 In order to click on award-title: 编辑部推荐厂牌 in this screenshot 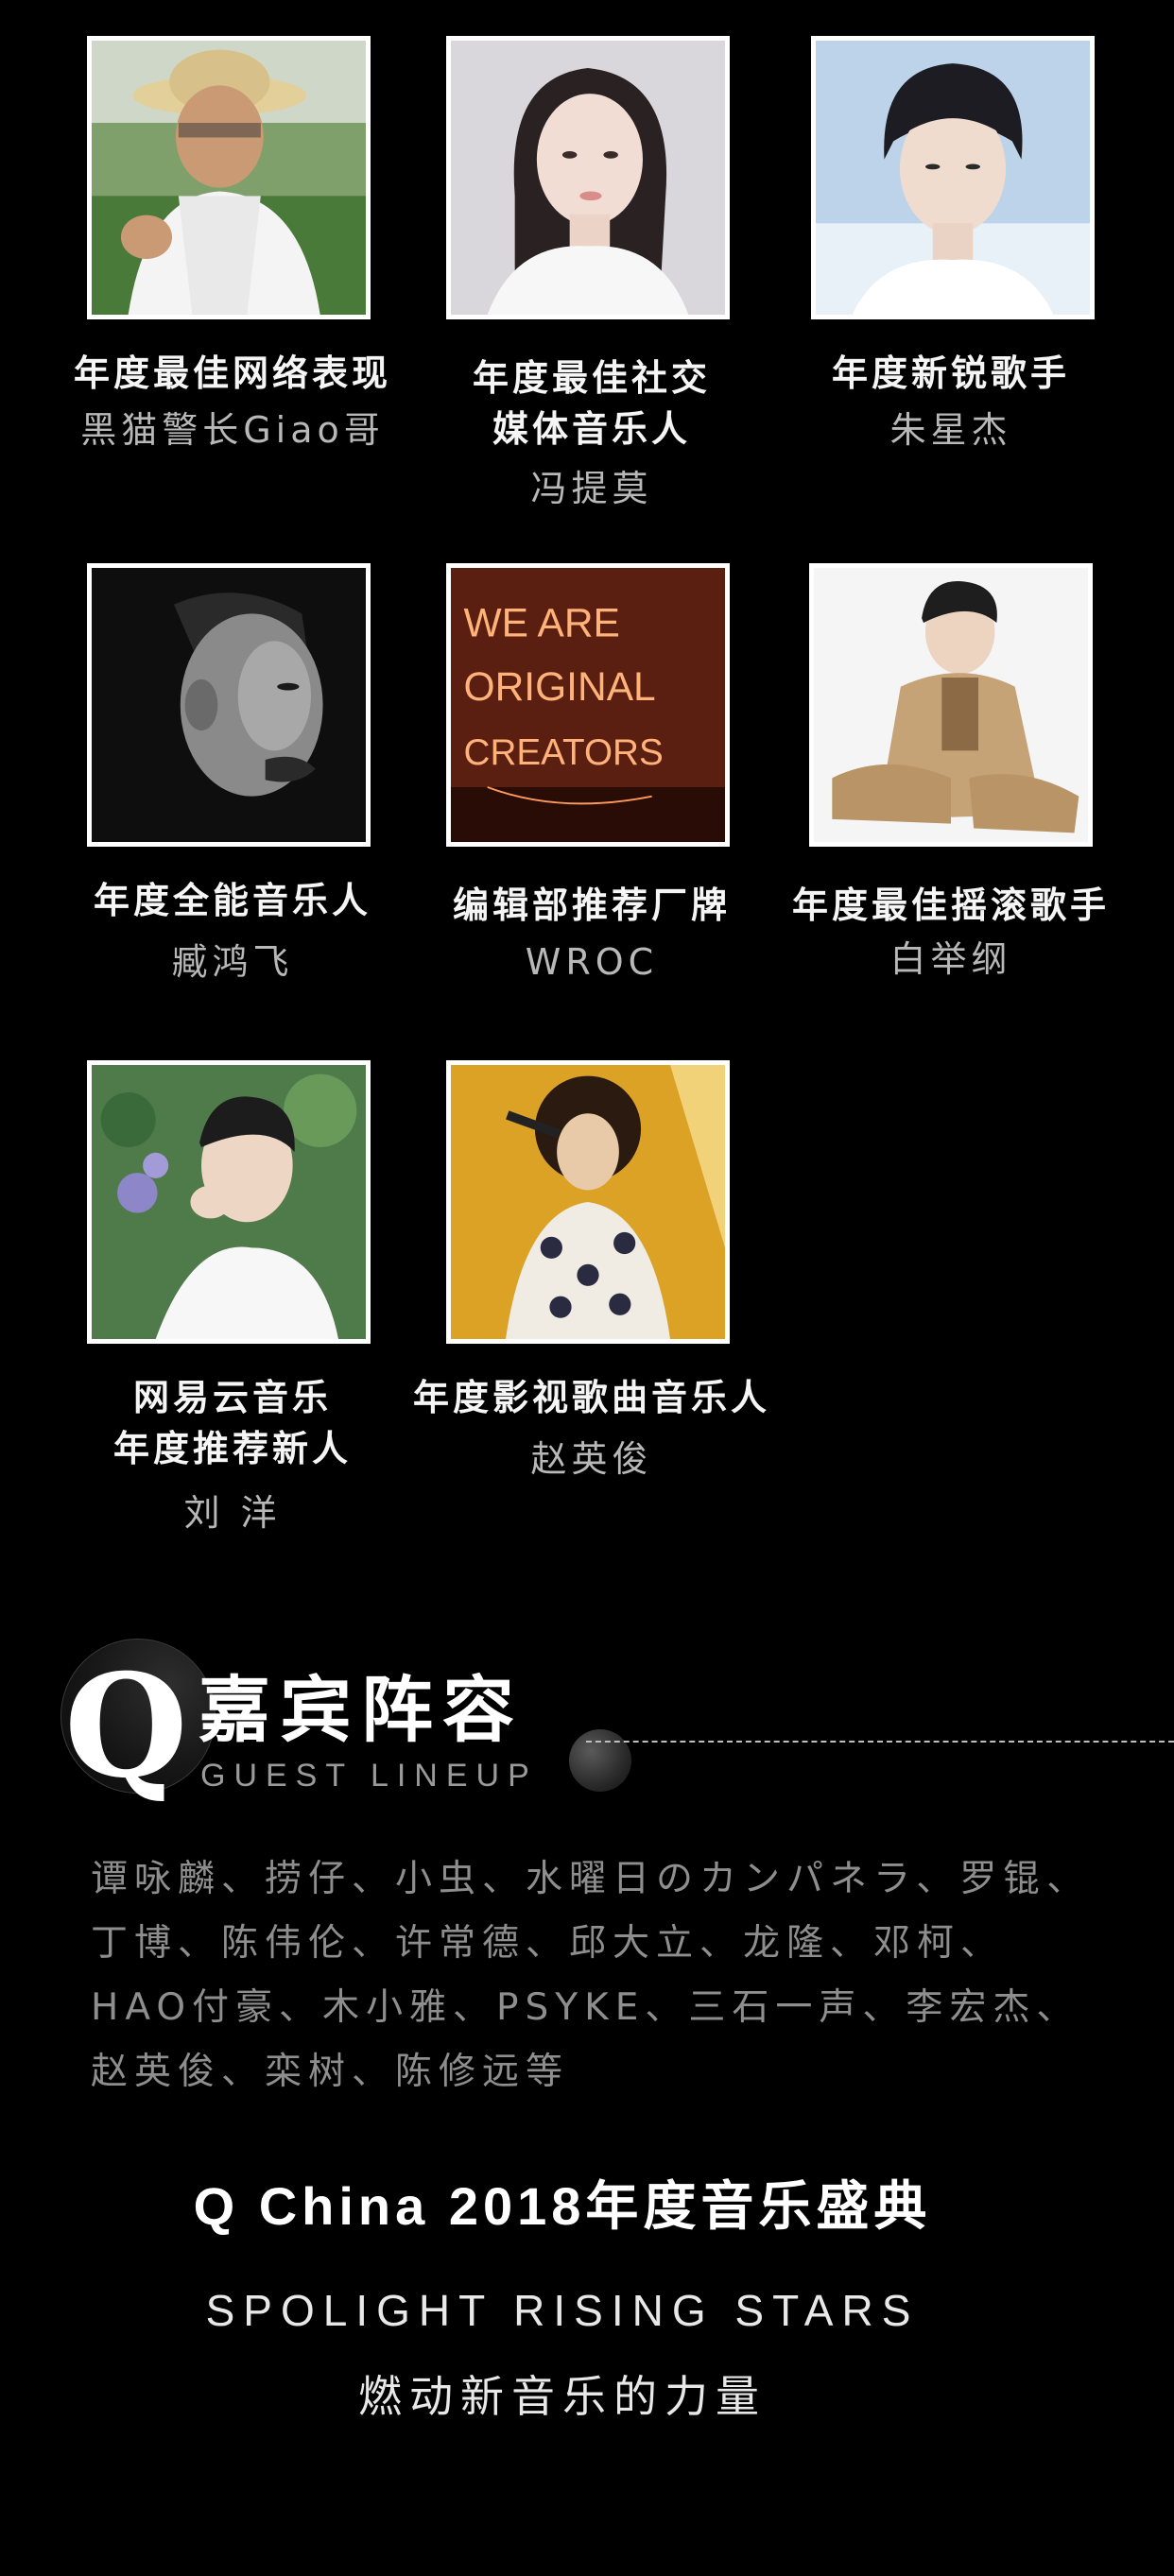, I will do `click(591, 905)`.